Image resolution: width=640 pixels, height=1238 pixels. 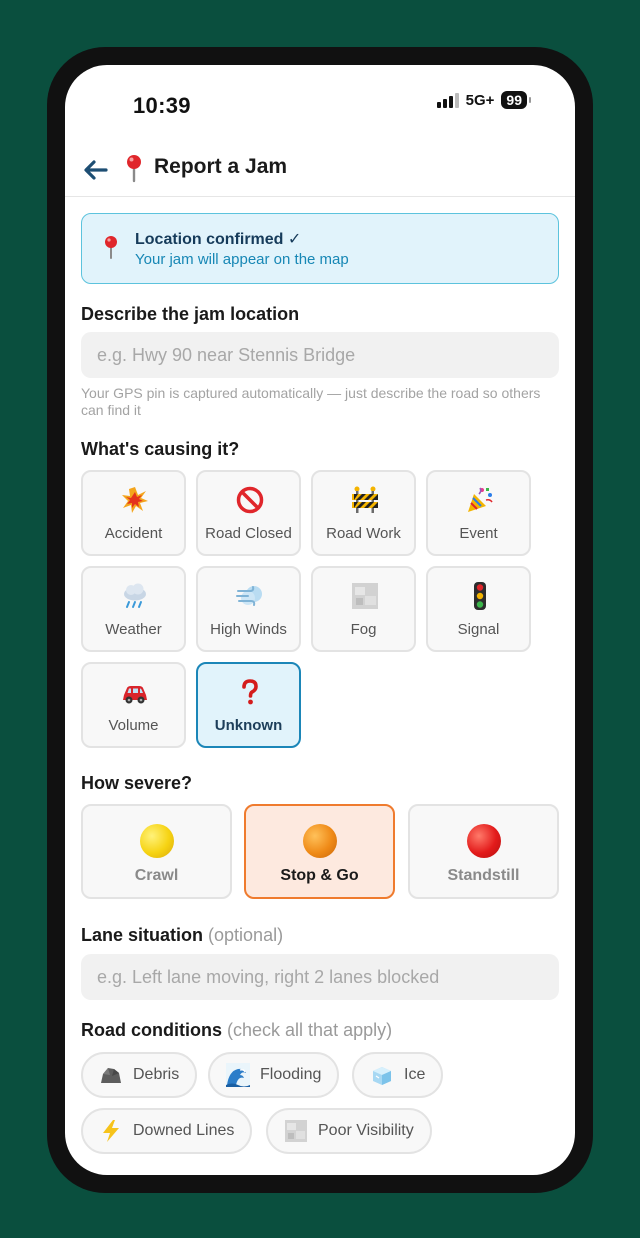 What do you see at coordinates (249, 596) in the screenshot?
I see `wind-icon` at bounding box center [249, 596].